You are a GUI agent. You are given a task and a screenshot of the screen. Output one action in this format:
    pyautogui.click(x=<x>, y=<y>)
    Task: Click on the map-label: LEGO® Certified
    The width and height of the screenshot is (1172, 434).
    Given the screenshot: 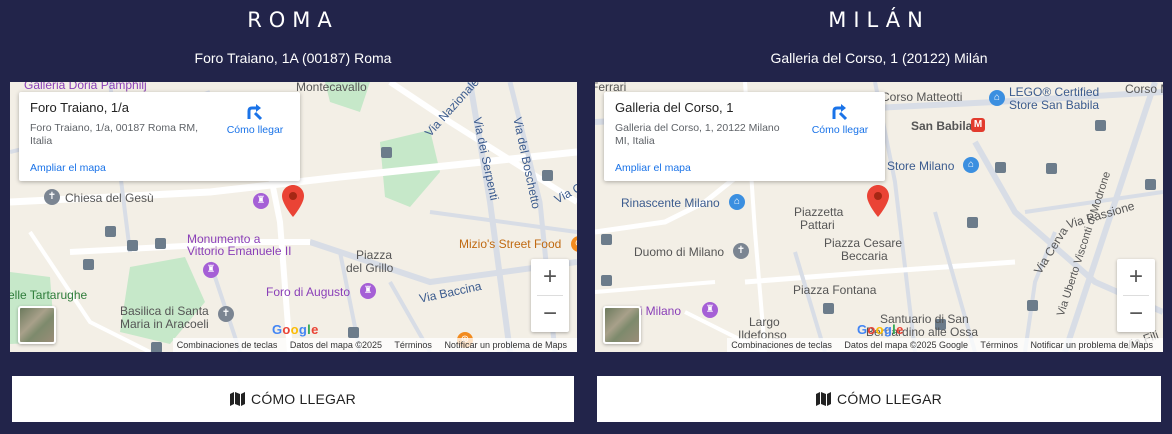 What is the action you would take?
    pyautogui.click(x=1054, y=92)
    